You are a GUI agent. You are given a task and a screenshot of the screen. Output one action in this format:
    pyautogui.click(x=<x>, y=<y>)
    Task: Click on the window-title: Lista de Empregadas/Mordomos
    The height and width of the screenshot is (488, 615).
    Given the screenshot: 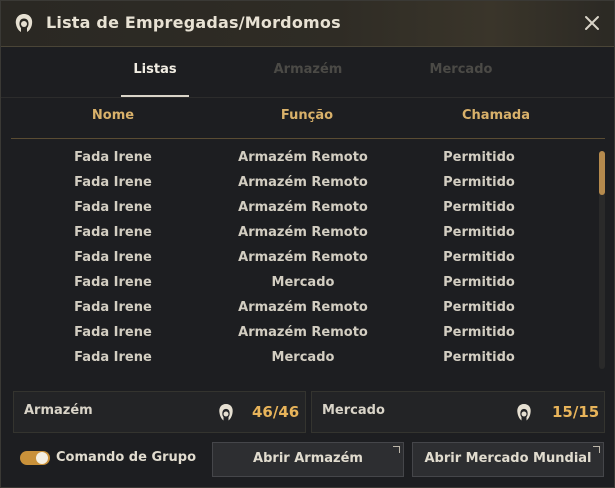 What is the action you would take?
    pyautogui.click(x=193, y=22)
    